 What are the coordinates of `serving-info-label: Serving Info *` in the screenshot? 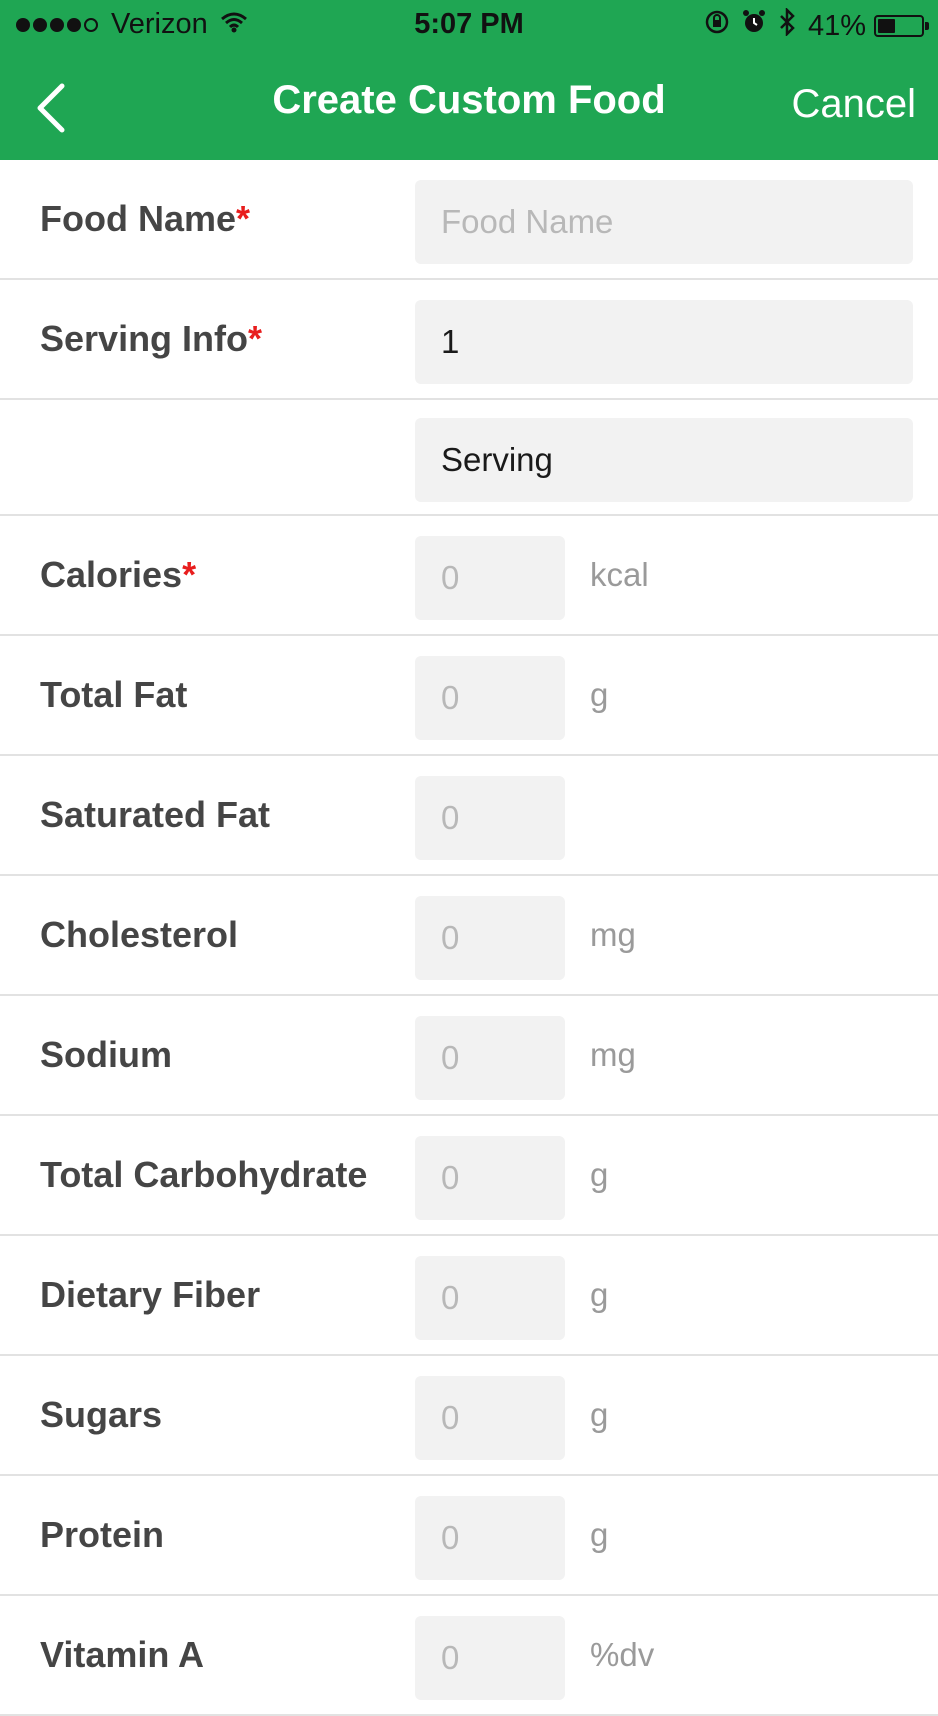 It's located at (151, 338).